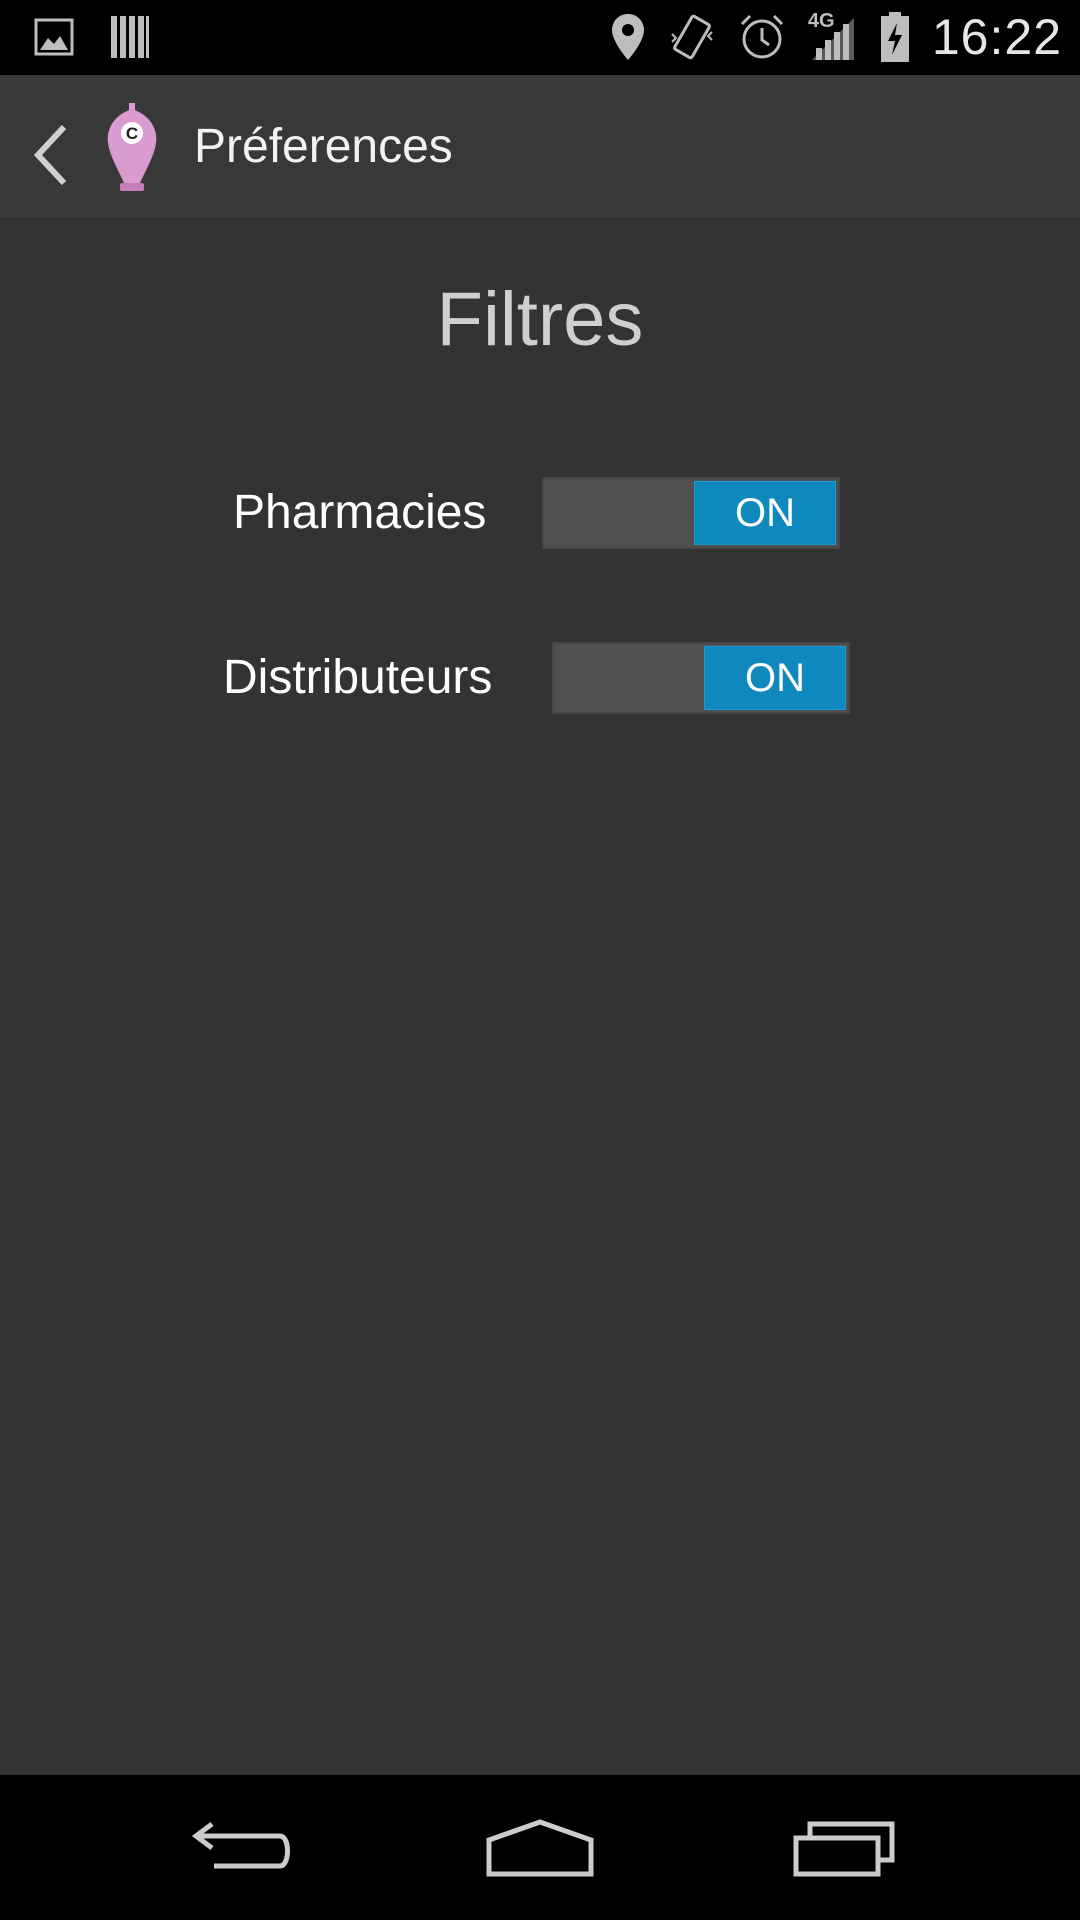 This screenshot has height=1920, width=1080. What do you see at coordinates (358, 677) in the screenshot?
I see `pref-label-distributeurs: Distributeurs` at bounding box center [358, 677].